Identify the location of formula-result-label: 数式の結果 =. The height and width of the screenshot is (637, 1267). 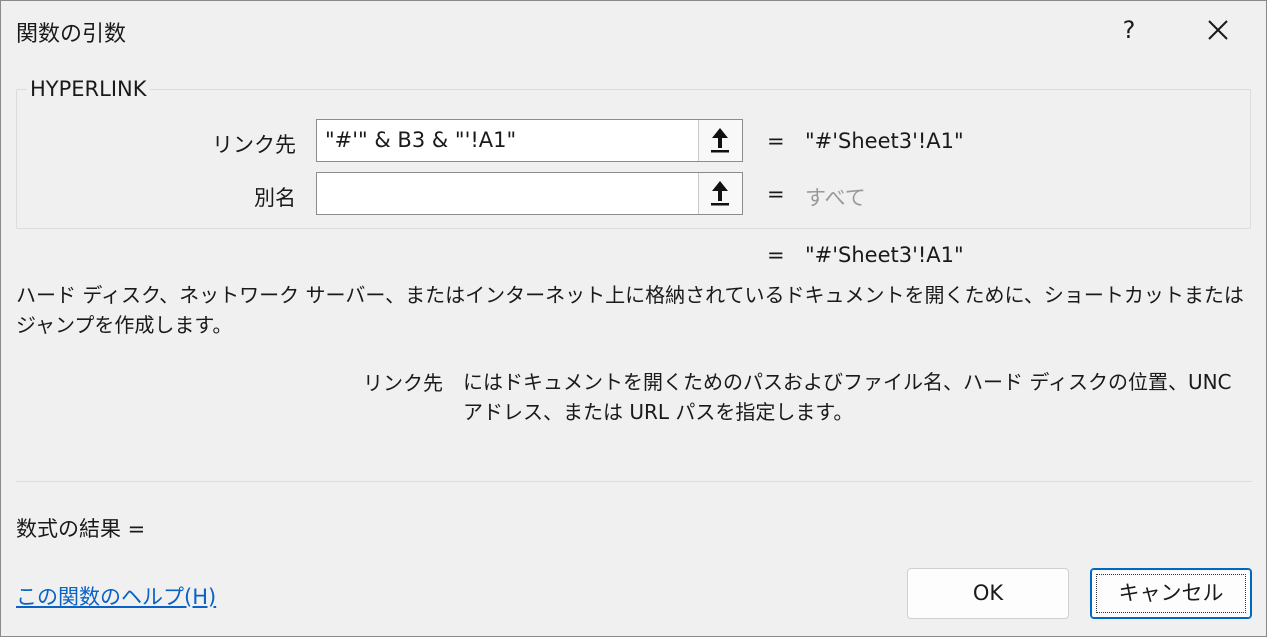
(81, 529).